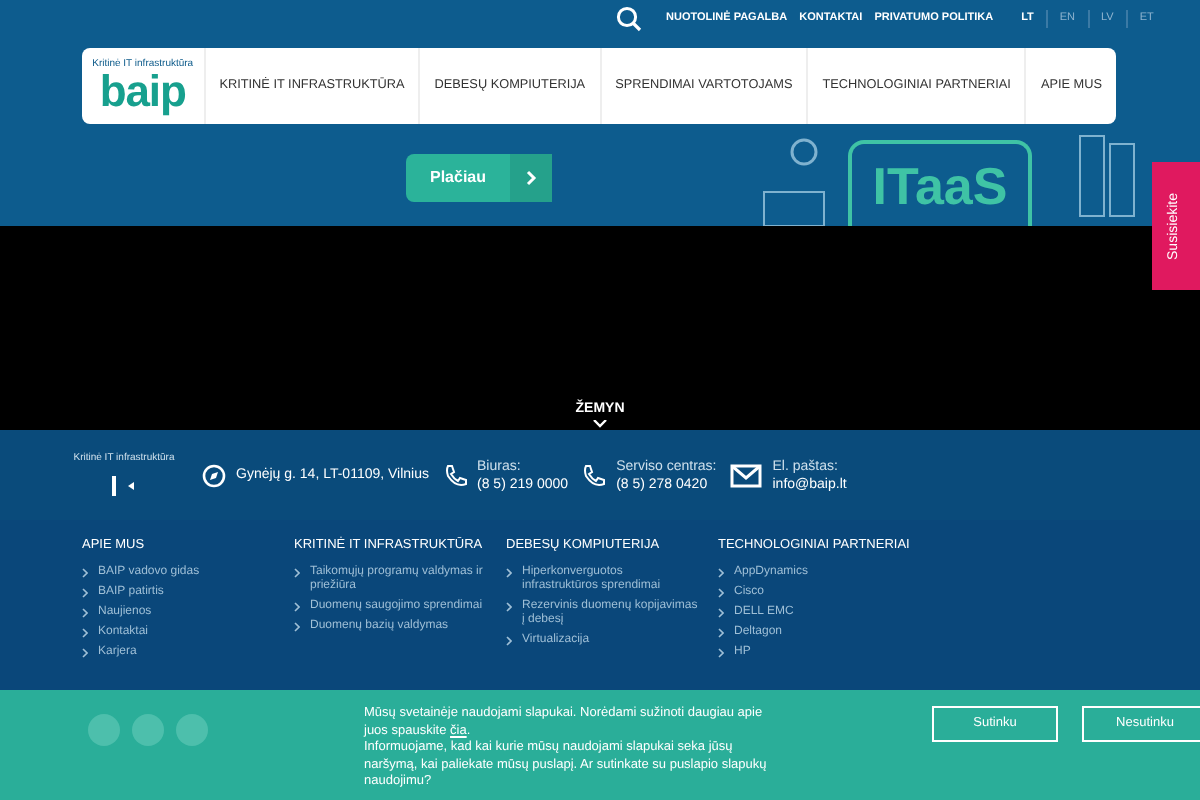 This screenshot has height=800, width=1200. What do you see at coordinates (600, 424) in the screenshot?
I see `chevron-down-icon` at bounding box center [600, 424].